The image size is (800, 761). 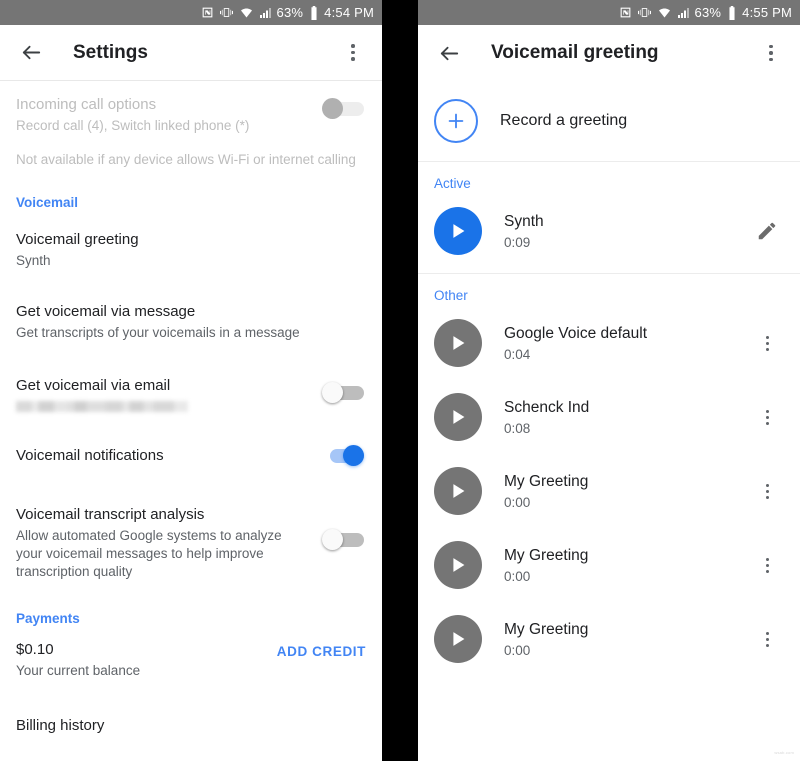 What do you see at coordinates (48, 618) in the screenshot?
I see `section-header-payments: Payments` at bounding box center [48, 618].